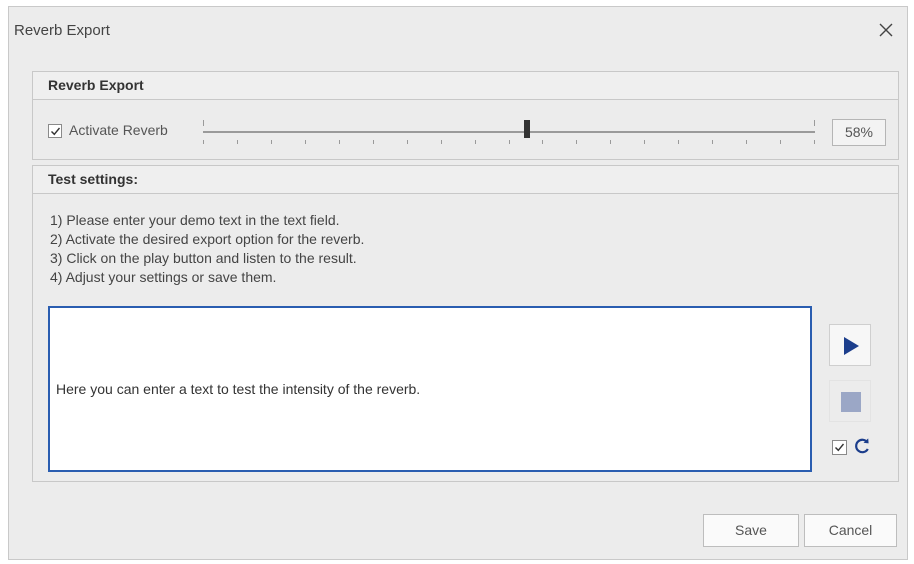 This screenshot has height=564, width=914. I want to click on slider-track, so click(509, 132).